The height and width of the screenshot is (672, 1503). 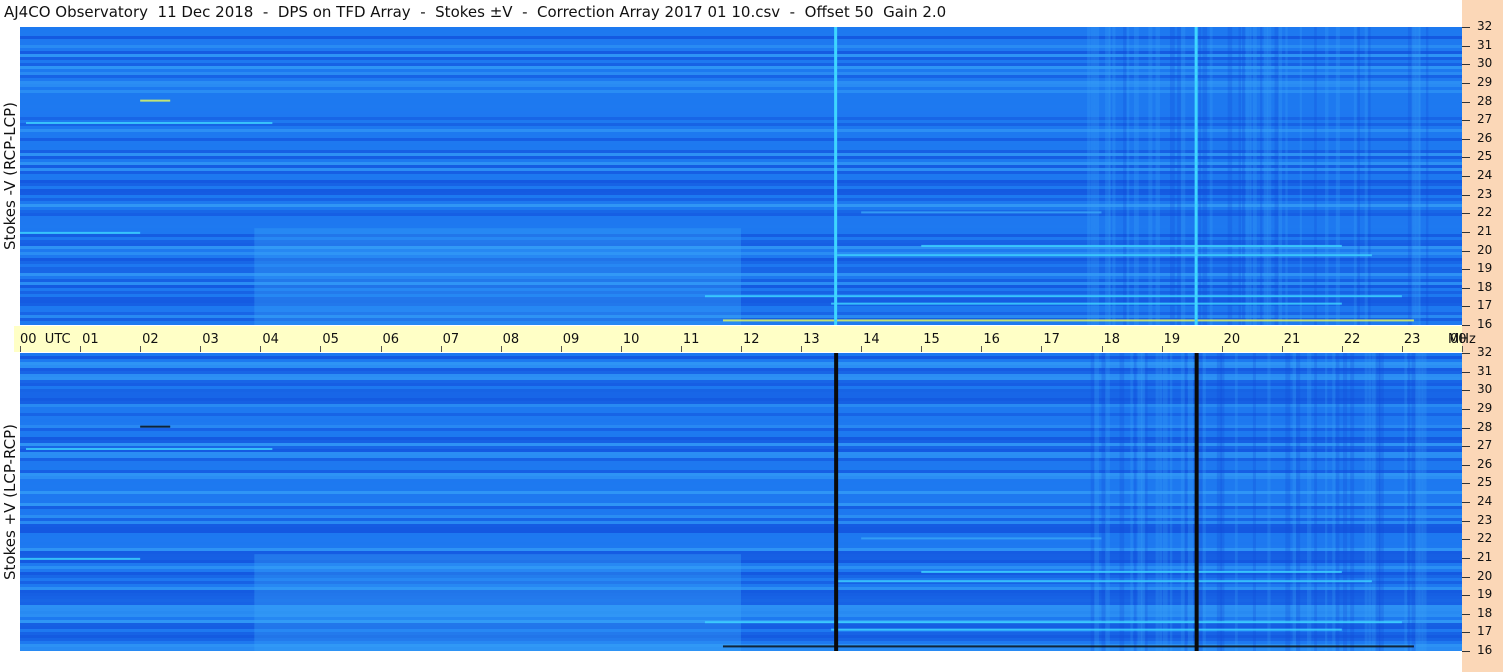 I want to click on vertical-line, so click(x=1196, y=176).